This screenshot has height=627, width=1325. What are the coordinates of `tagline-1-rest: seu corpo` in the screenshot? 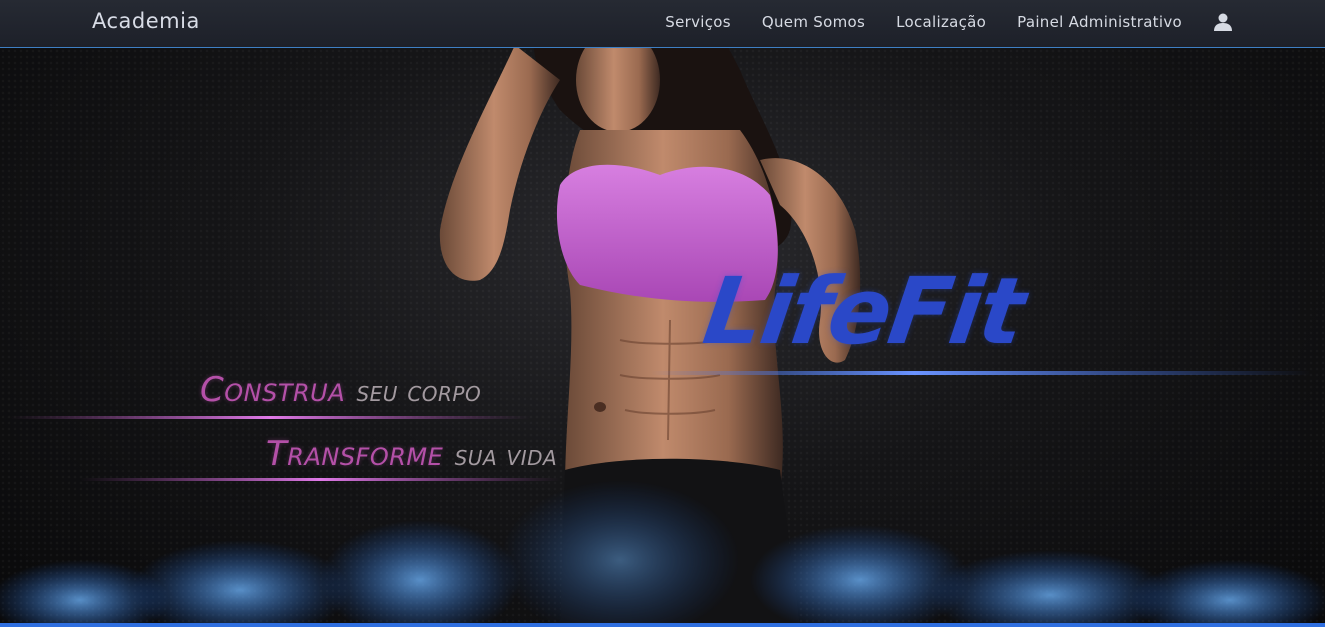 It's located at (419, 391).